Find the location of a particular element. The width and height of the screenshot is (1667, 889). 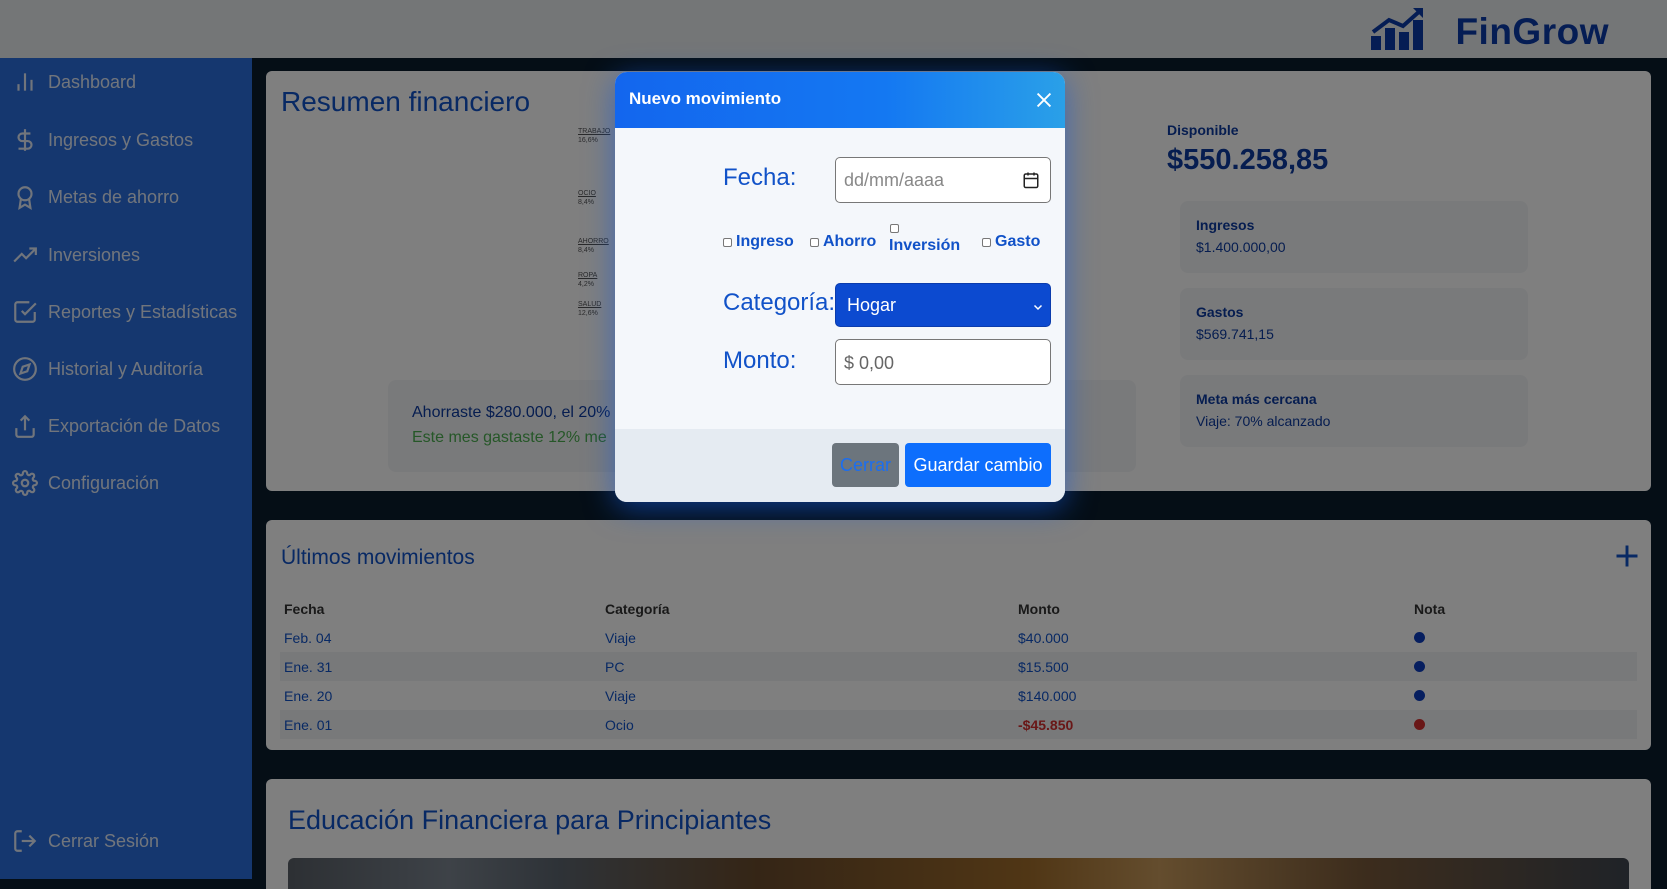

type-ingreso-checkbox: Ingreso is located at coordinates (758, 242).